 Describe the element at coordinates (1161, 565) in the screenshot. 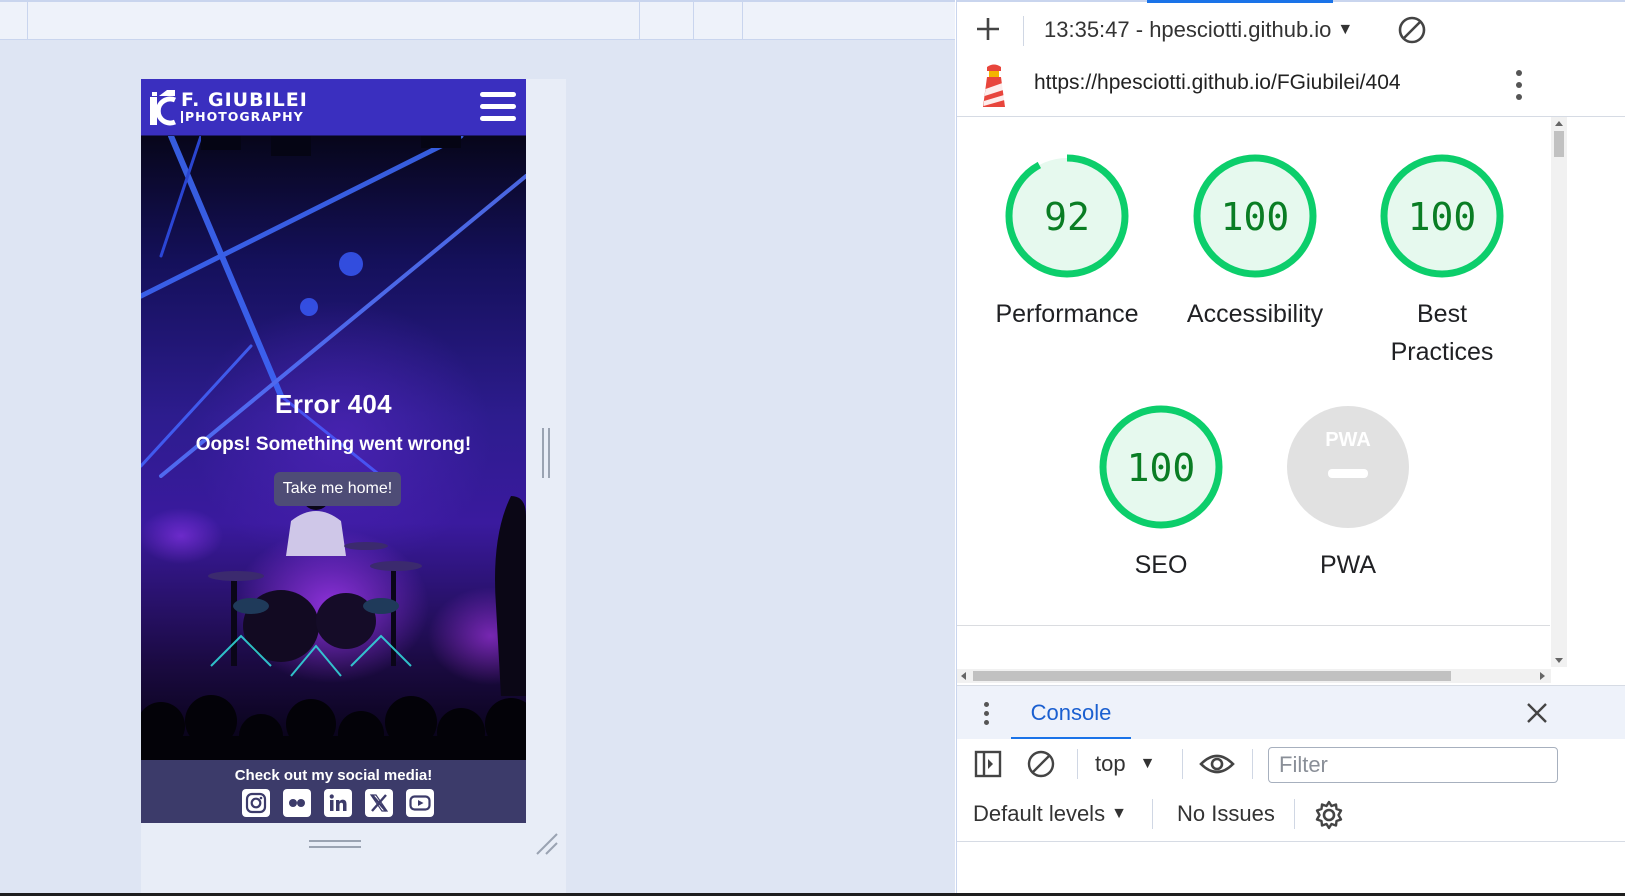

I see `score-label: SEO` at that location.